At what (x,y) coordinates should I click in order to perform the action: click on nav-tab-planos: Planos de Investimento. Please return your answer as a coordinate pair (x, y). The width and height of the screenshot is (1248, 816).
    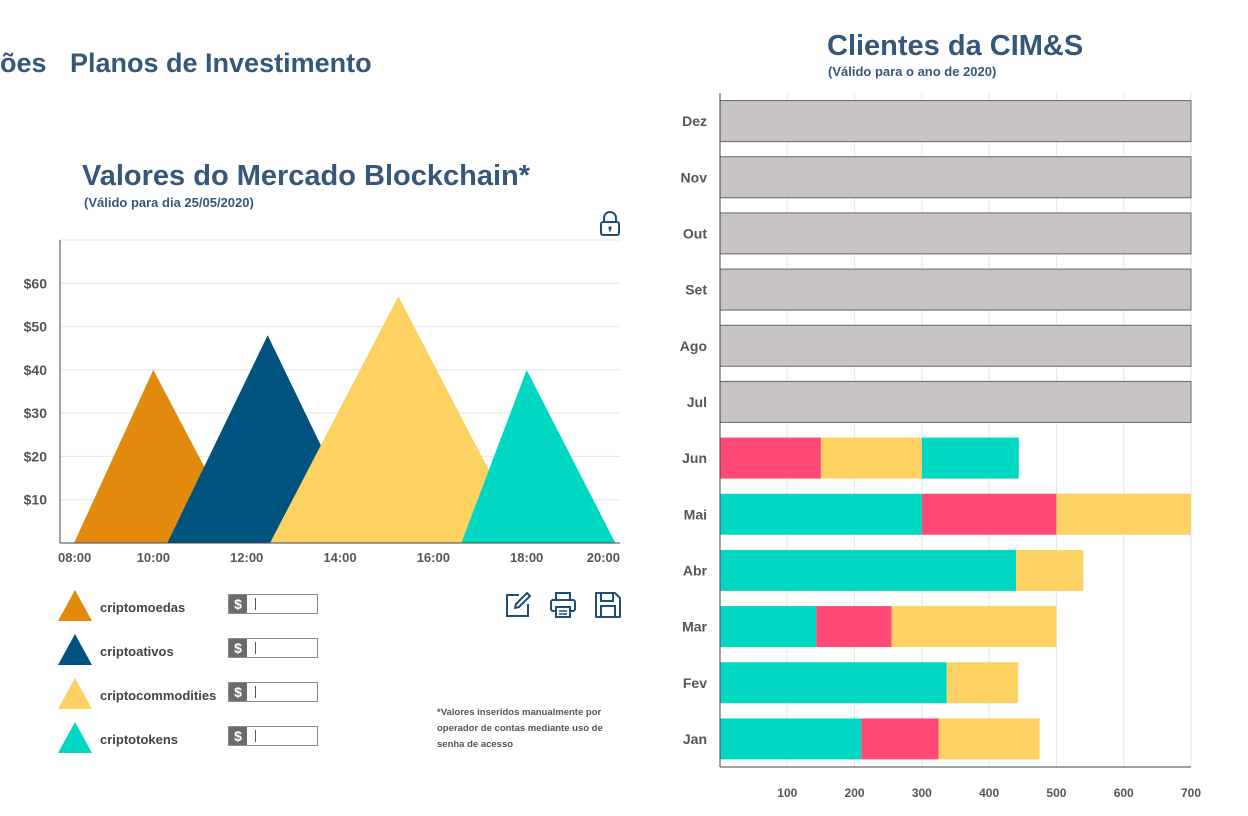
    Looking at the image, I should click on (221, 63).